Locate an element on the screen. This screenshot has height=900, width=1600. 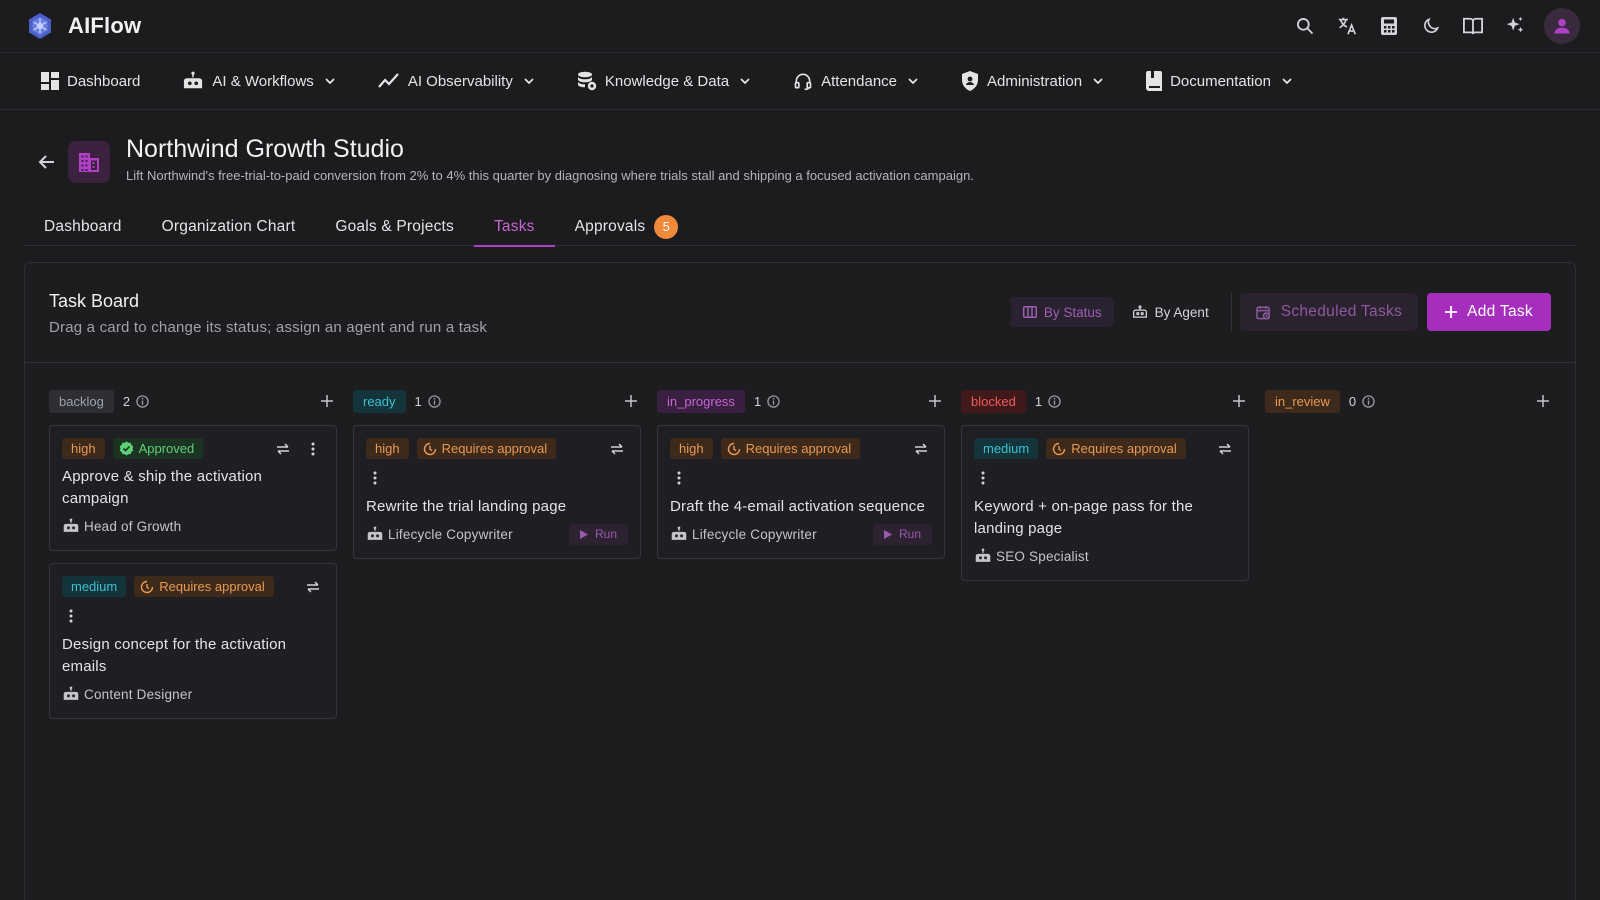
tab-approvals: Approvals 5 is located at coordinates (627, 226).